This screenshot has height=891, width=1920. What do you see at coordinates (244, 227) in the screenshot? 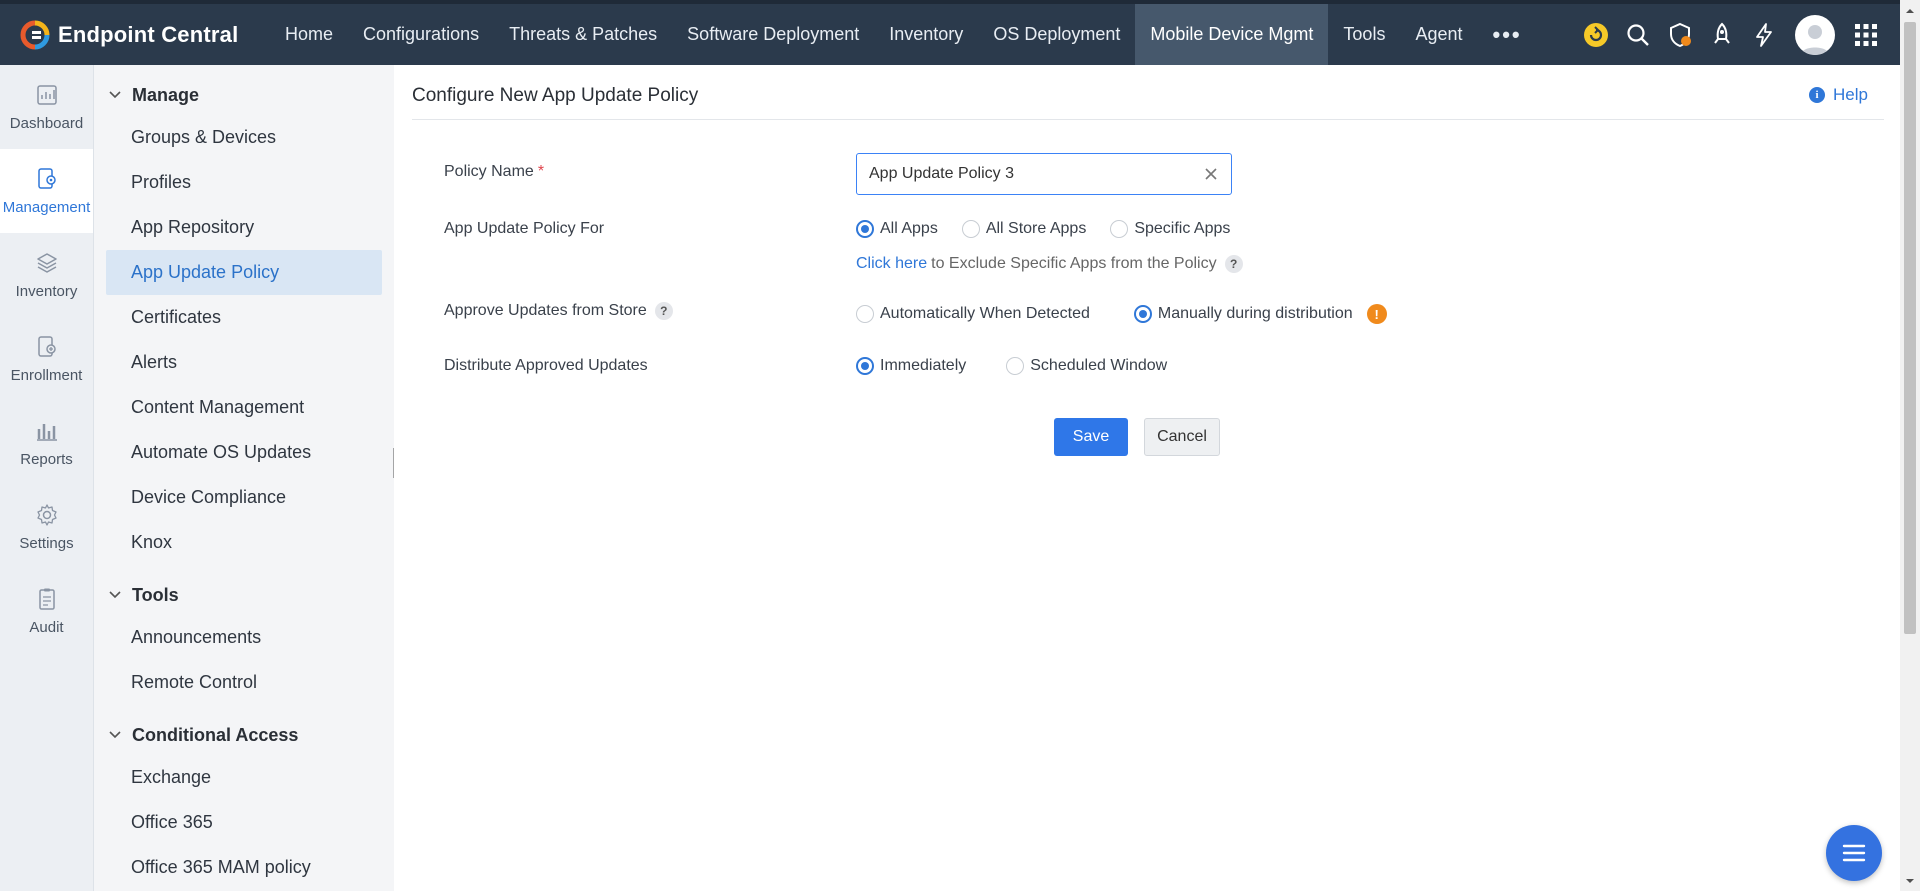
I see `sidebar-item-app-repository: App Repository` at bounding box center [244, 227].